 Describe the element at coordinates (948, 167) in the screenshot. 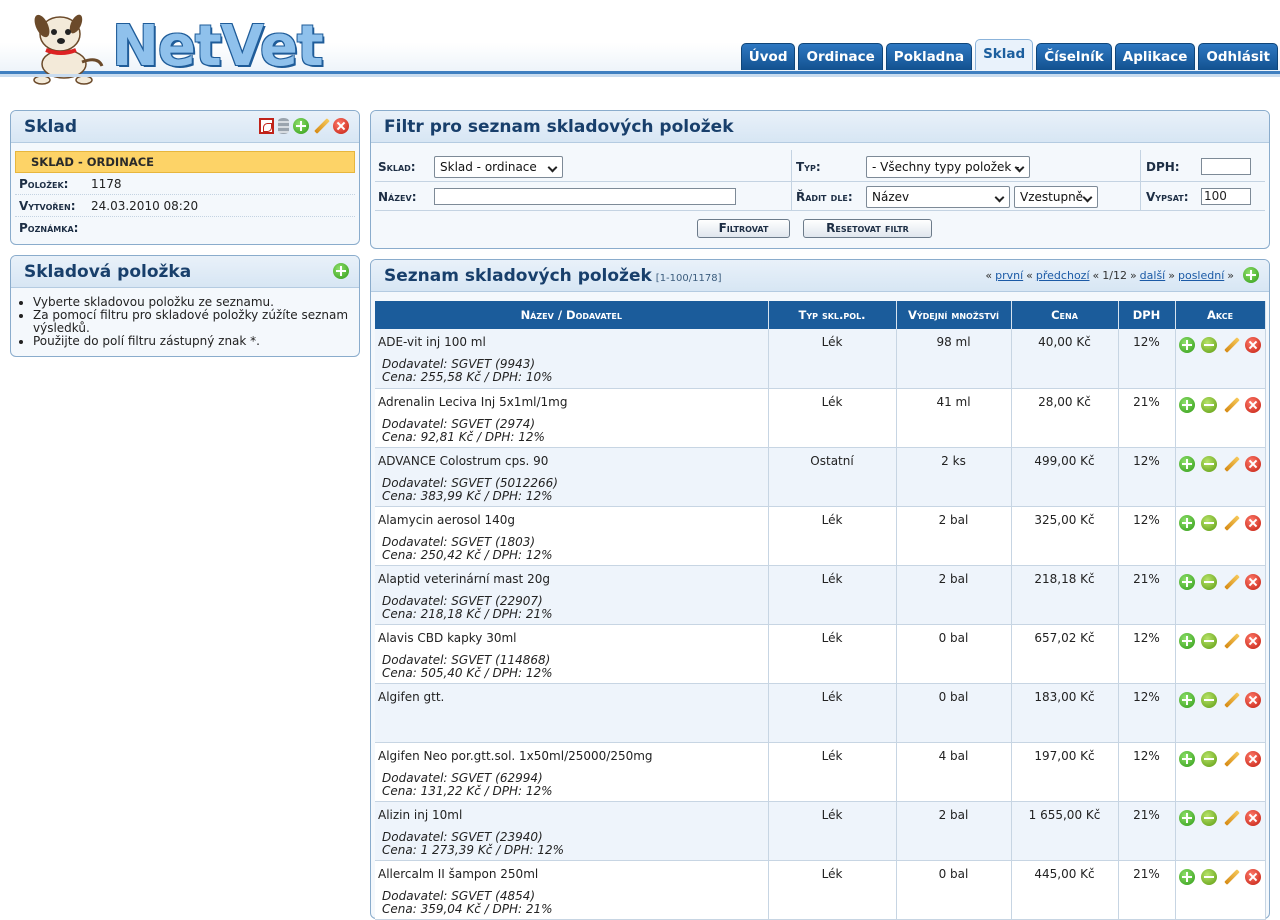

I see `typ-select: - Všechny typy položek -` at that location.